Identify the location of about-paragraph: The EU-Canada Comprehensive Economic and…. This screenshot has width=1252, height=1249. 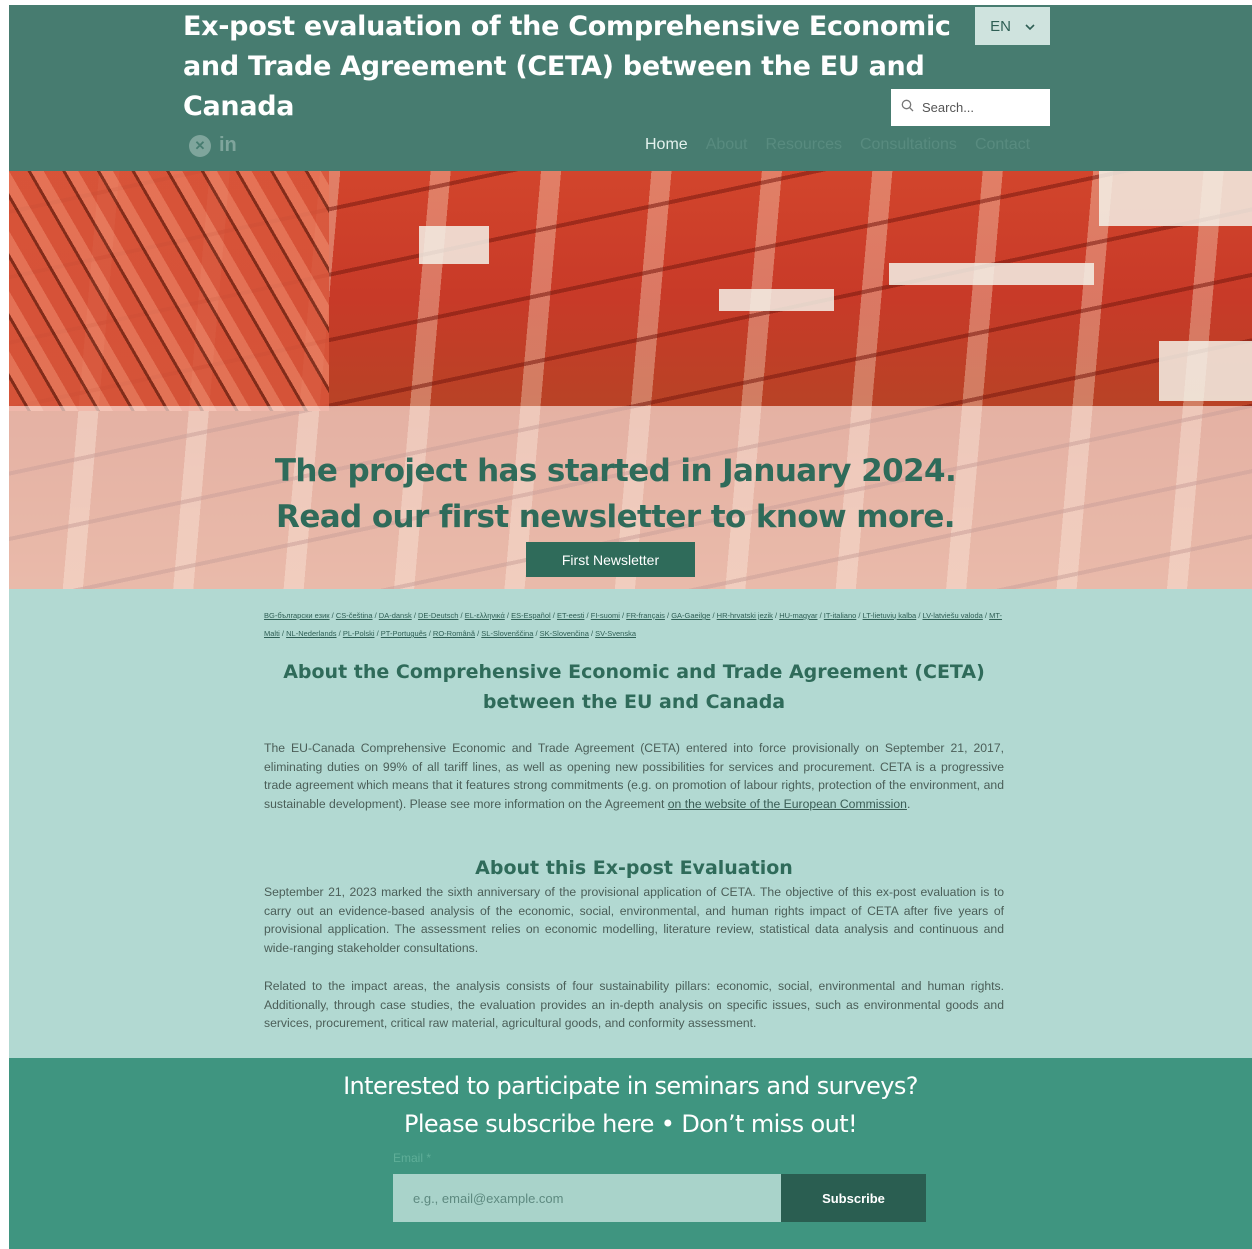
(634, 776).